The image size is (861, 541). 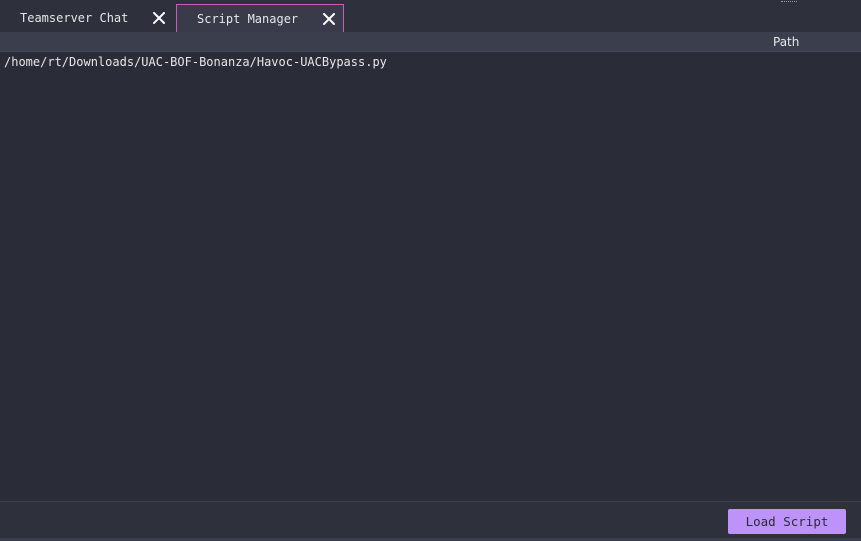 What do you see at coordinates (786, 42) in the screenshot?
I see `column-header-path: Path` at bounding box center [786, 42].